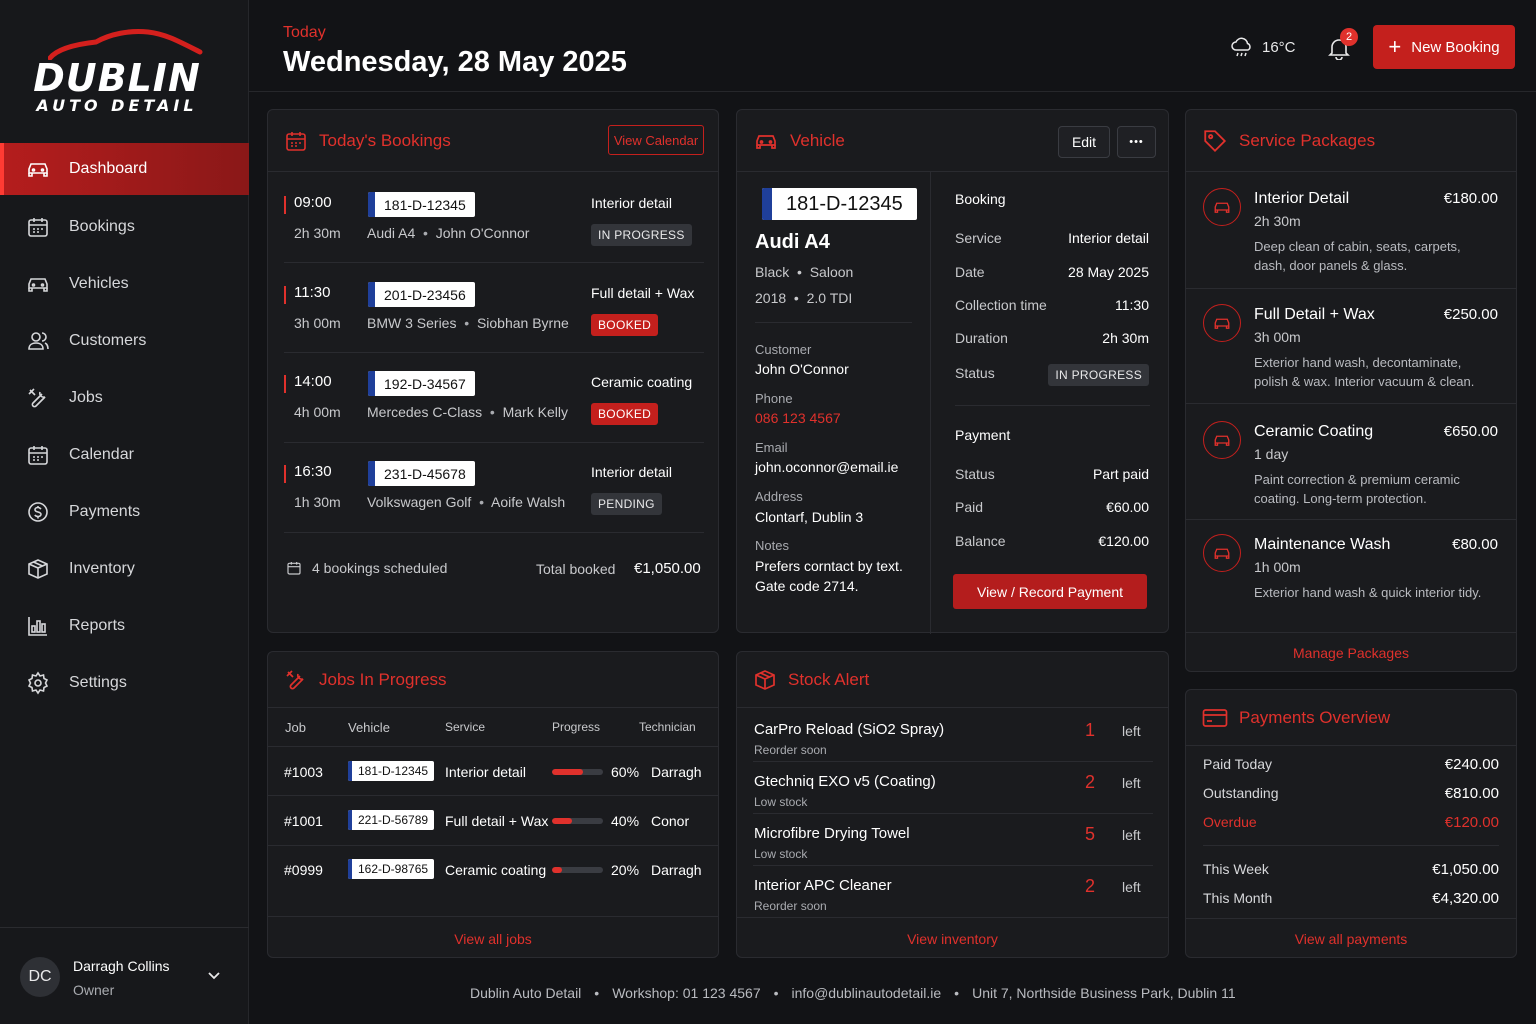  Describe the element at coordinates (845, 781) in the screenshot. I see `stock-item-name: Gtechniq EXO v5 (Coating)` at that location.